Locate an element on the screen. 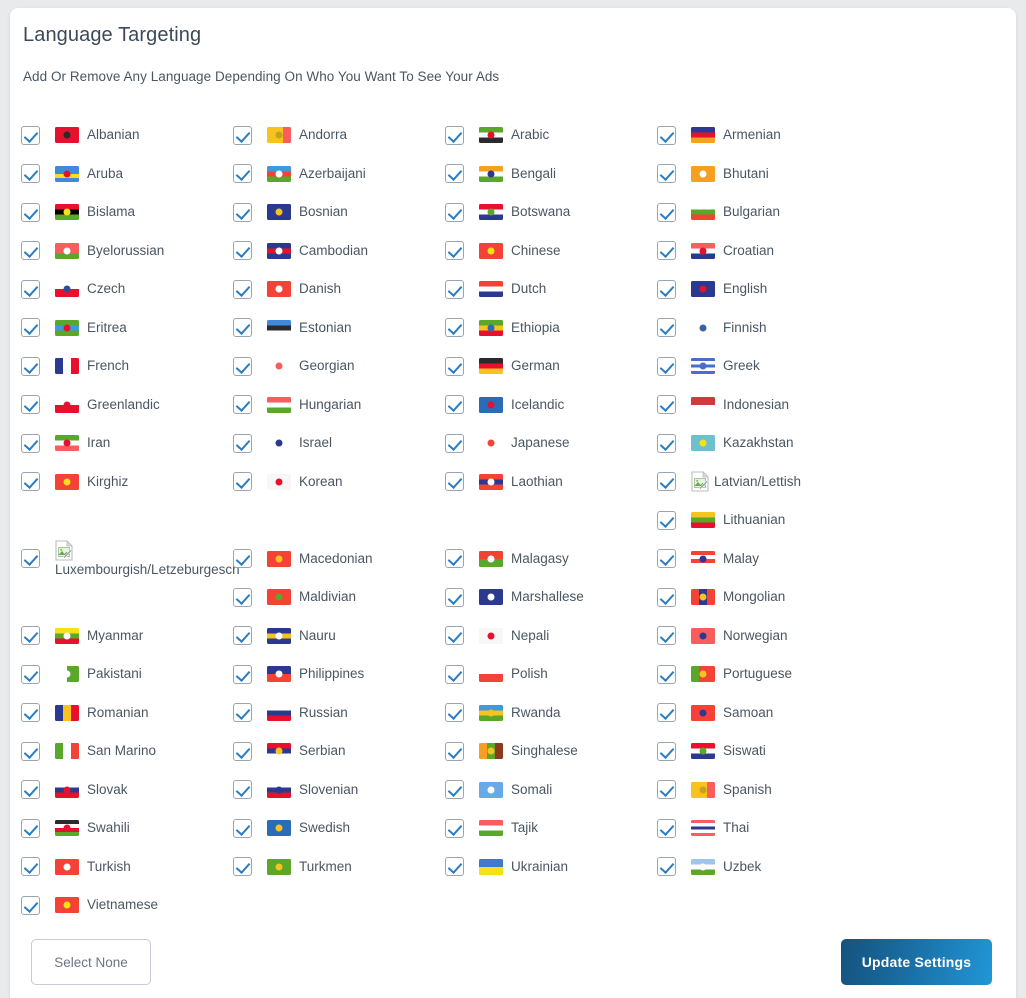 The width and height of the screenshot is (1026, 998). language-row: Philippines is located at coordinates (339, 674).